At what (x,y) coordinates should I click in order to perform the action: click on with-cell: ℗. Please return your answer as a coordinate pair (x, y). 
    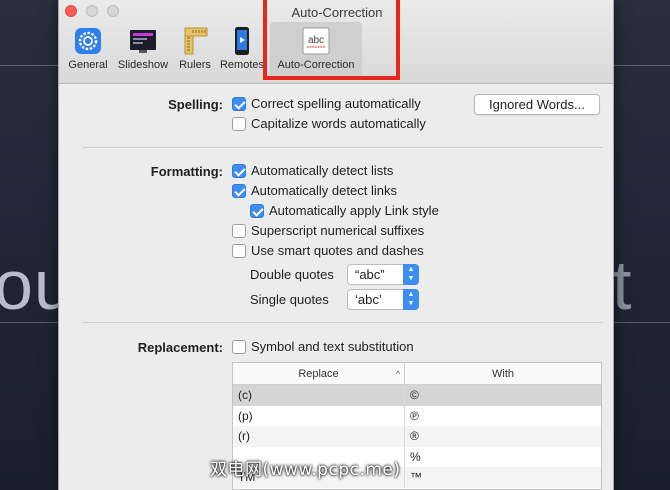
    Looking at the image, I should click on (503, 416).